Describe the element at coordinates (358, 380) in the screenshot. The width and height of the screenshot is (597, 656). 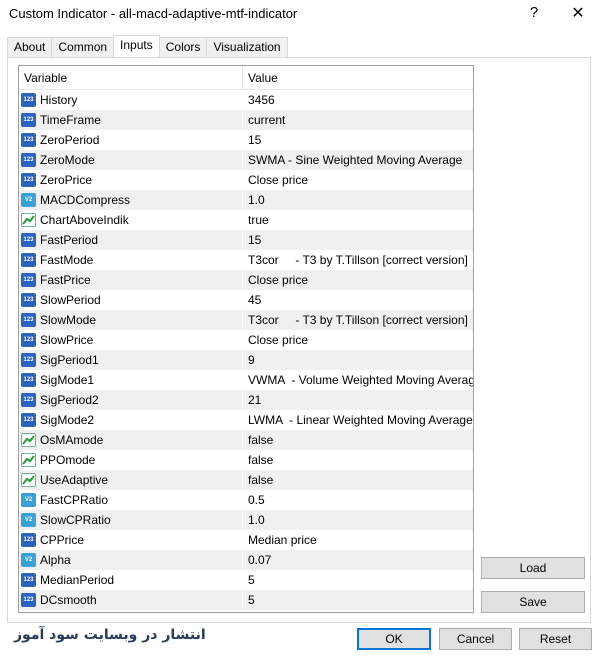
I see `value-cell: VWMA - Volume Weighted Moving Average` at that location.